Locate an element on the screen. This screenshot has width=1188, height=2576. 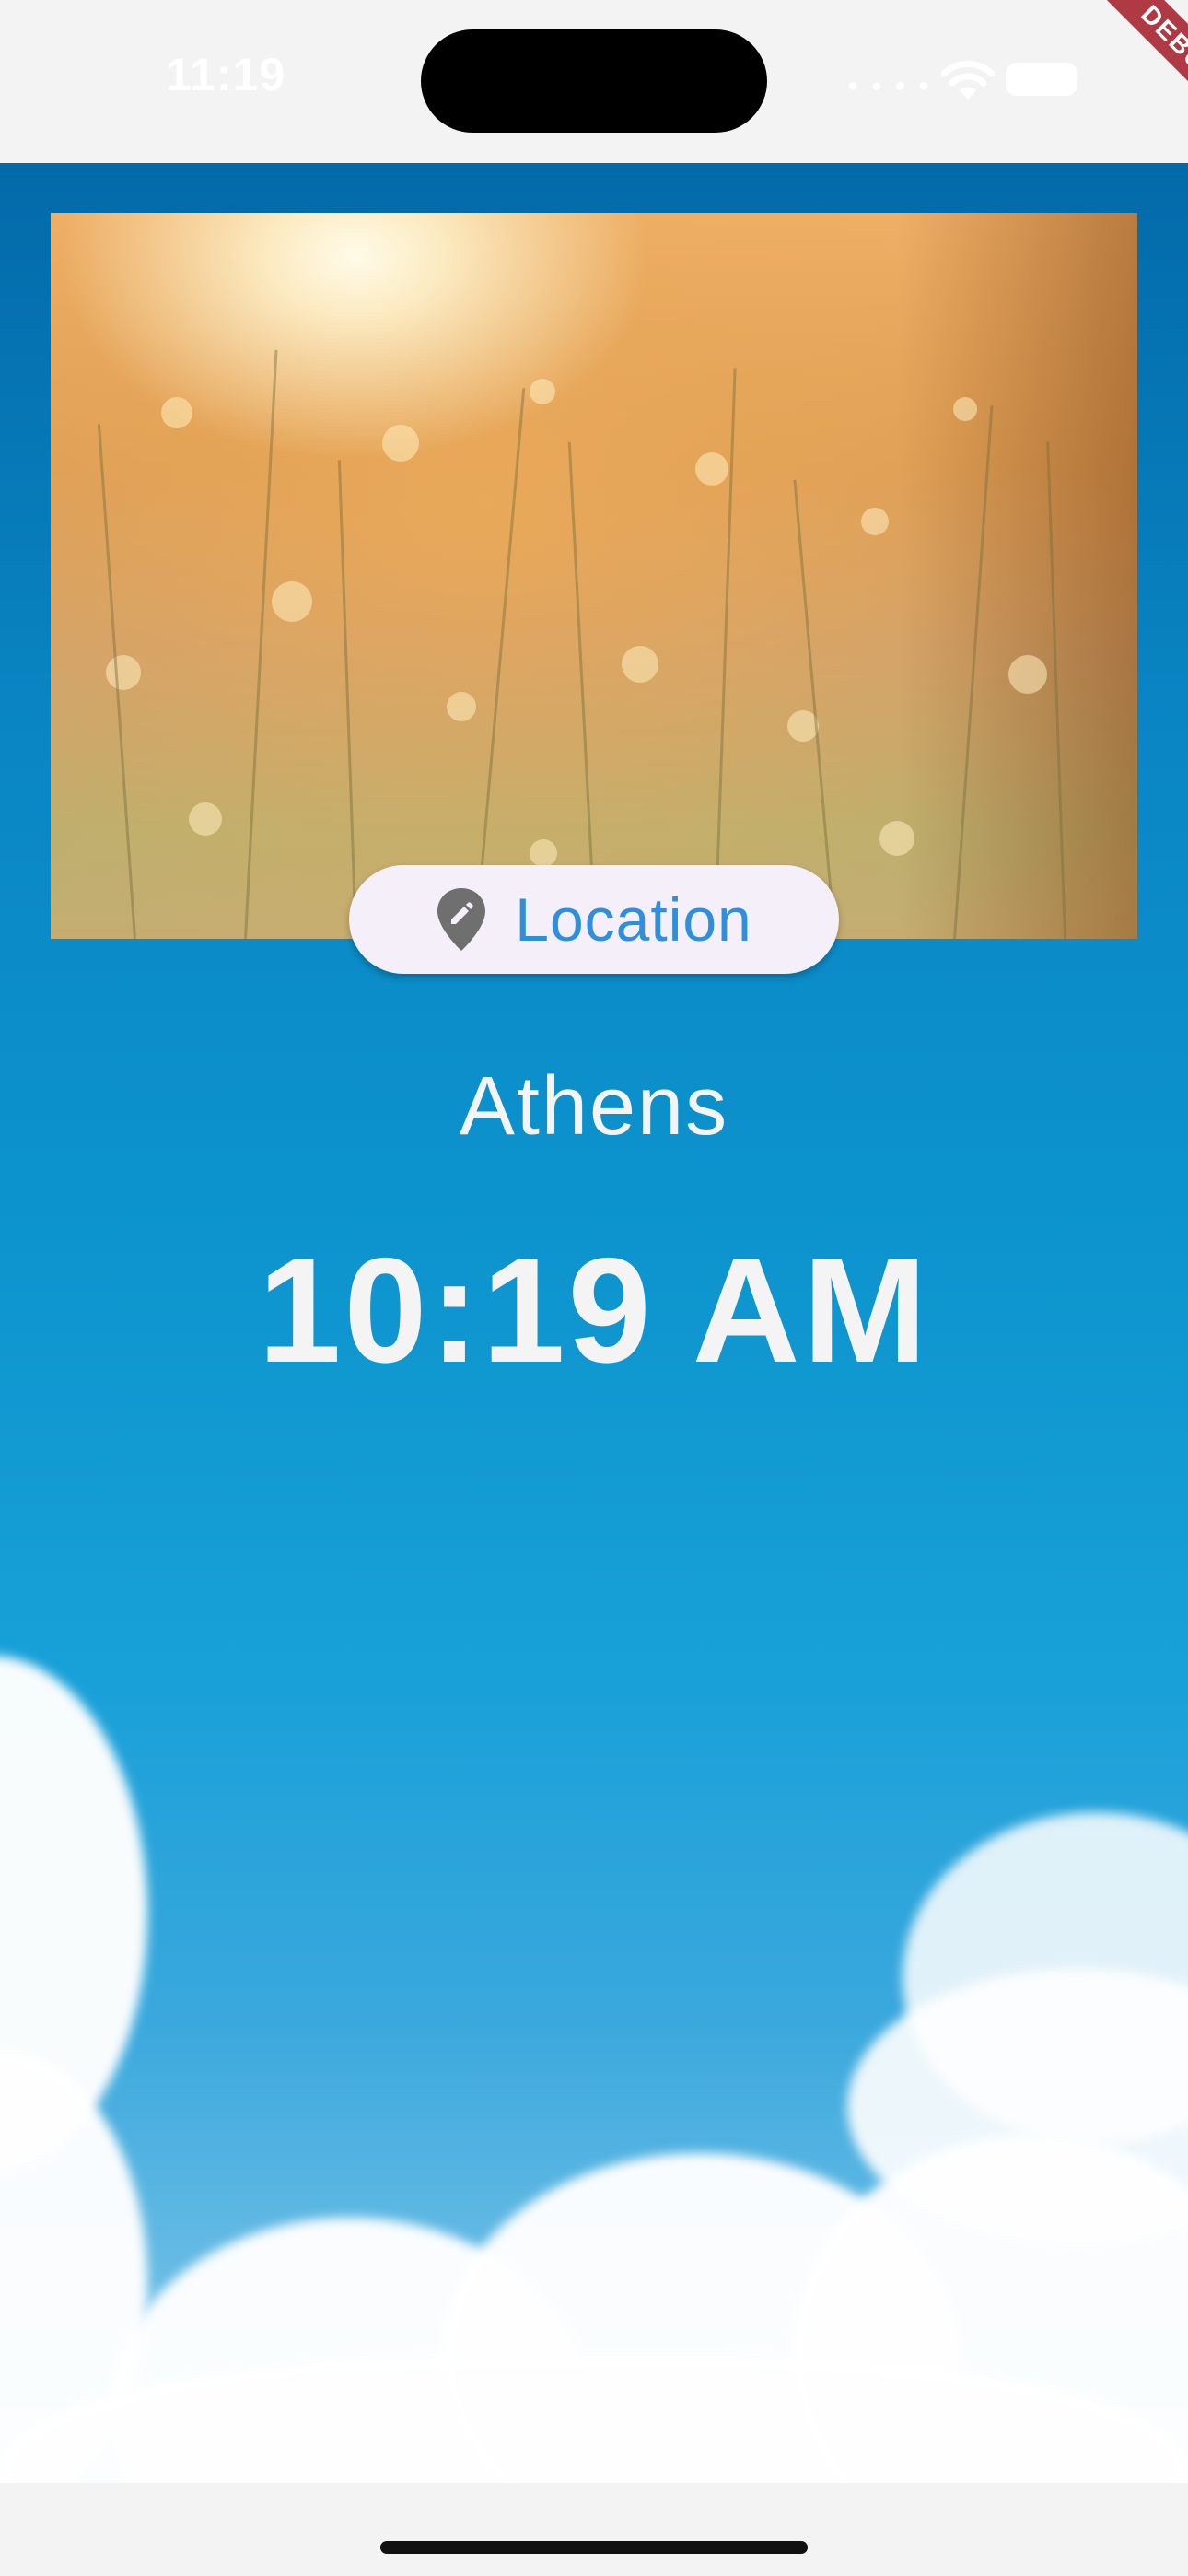
debug-banner: DEBUG is located at coordinates (1105, 83).